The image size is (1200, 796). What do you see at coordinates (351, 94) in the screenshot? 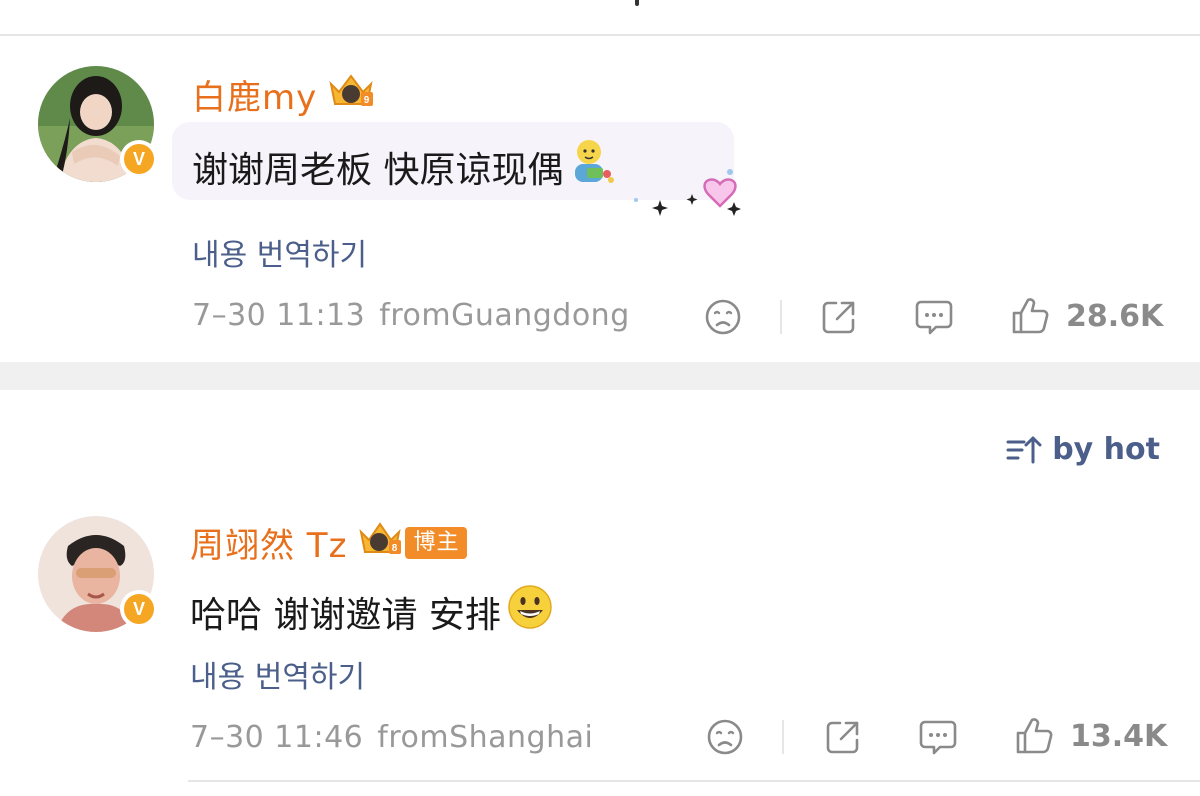
I see `crown-badge-icon: 9` at bounding box center [351, 94].